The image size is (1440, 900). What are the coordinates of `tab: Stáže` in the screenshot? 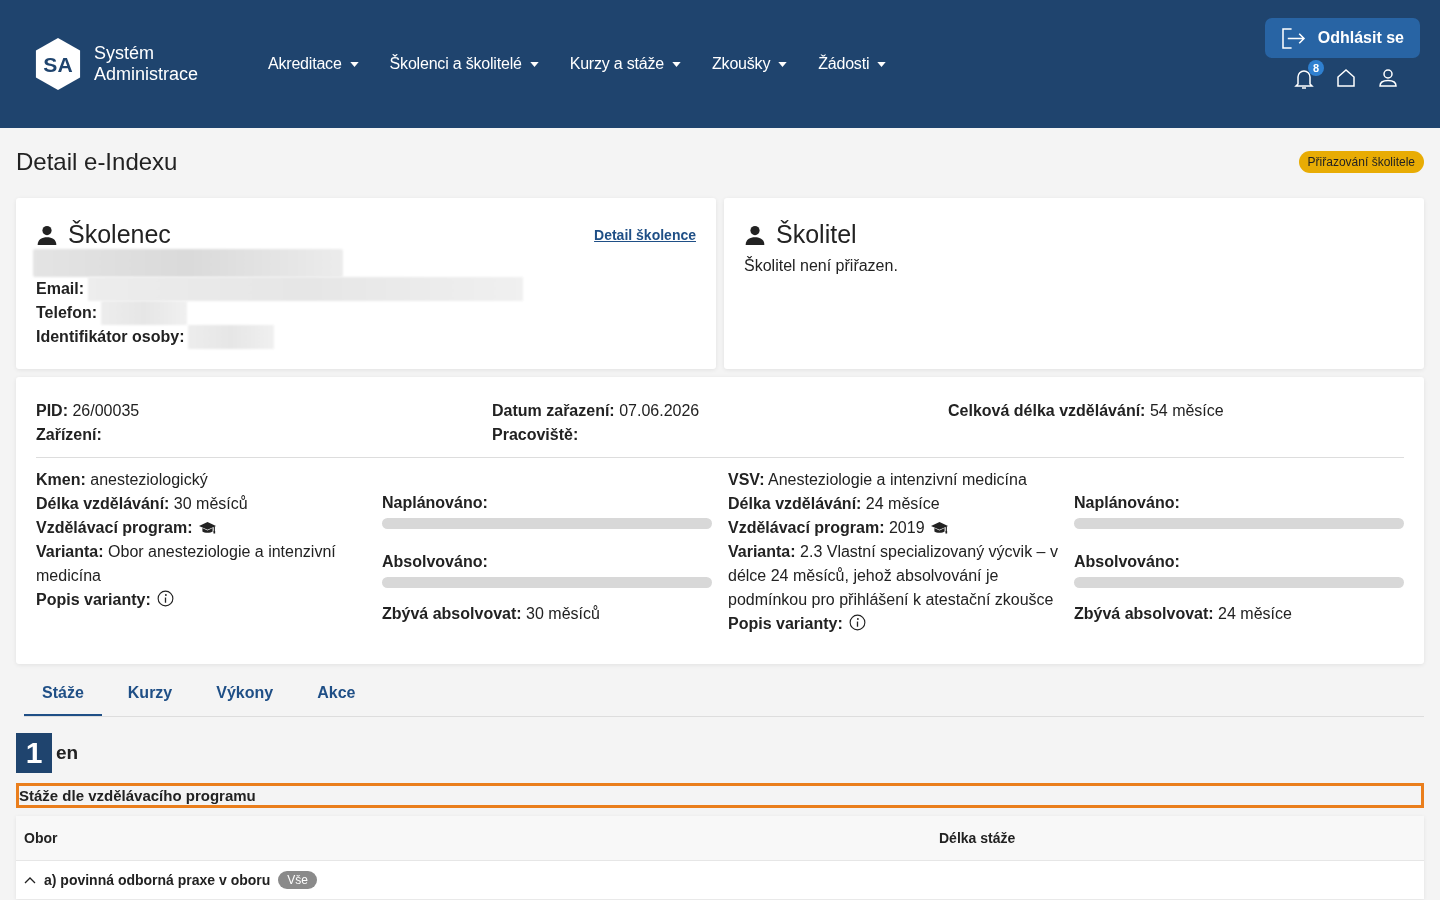 It's located at (63, 695).